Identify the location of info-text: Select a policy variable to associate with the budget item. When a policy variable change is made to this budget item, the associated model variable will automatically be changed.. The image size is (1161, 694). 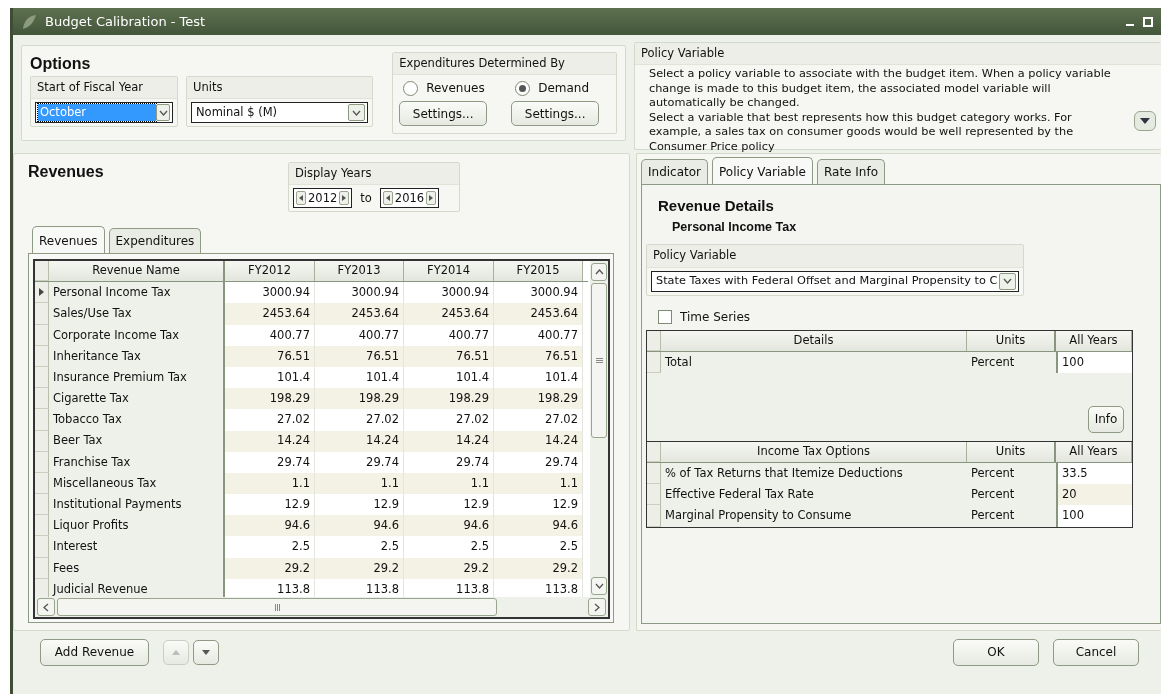
(880, 89).